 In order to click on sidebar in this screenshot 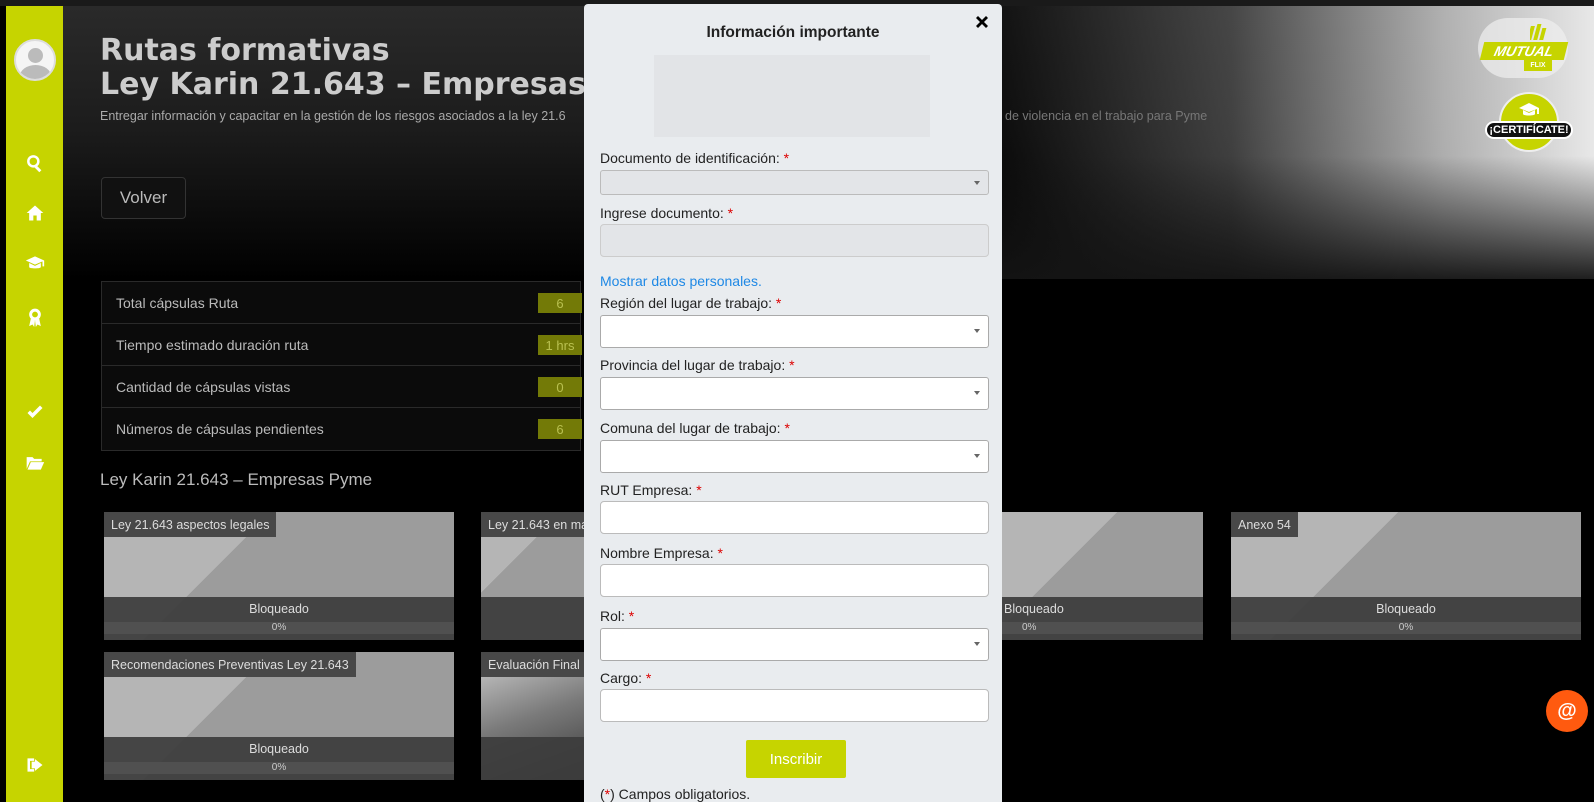, I will do `click(34, 404)`.